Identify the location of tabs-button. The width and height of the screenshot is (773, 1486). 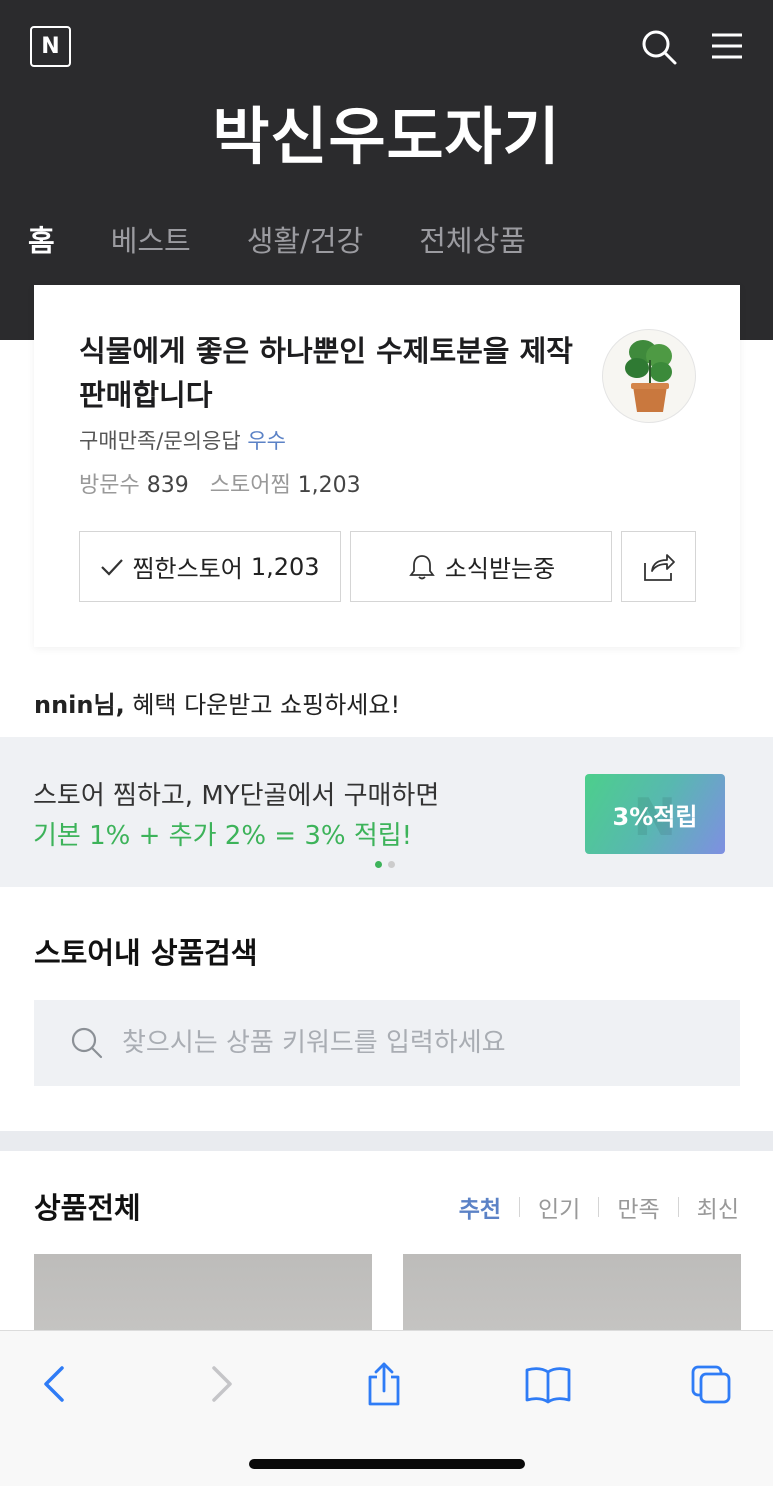
(711, 1384).